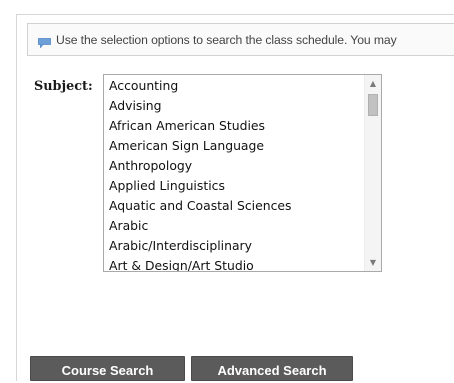 This screenshot has height=383, width=454. What do you see at coordinates (235, 206) in the screenshot?
I see `subject-option: Aquatic and Coastal Sciences` at bounding box center [235, 206].